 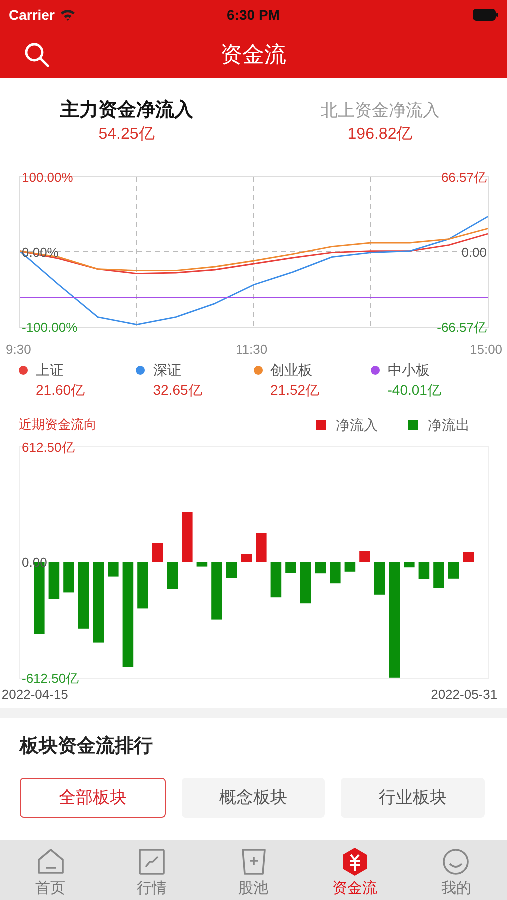 What do you see at coordinates (177, 390) in the screenshot?
I see `legend-value: 32.65亿` at bounding box center [177, 390].